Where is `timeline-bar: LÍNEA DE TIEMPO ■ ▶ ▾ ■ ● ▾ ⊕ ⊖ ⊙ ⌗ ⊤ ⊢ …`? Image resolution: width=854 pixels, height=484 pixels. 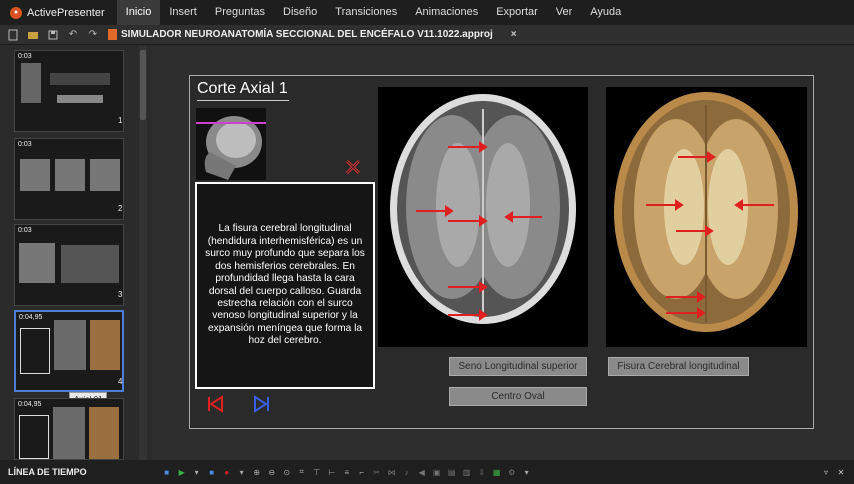
timeline-bar: LÍNEA DE TIEMPO ■ ▶ ▾ ■ ● ▾ ⊕ ⊖ ⊙ ⌗ ⊤ ⊢ … is located at coordinates (427, 472).